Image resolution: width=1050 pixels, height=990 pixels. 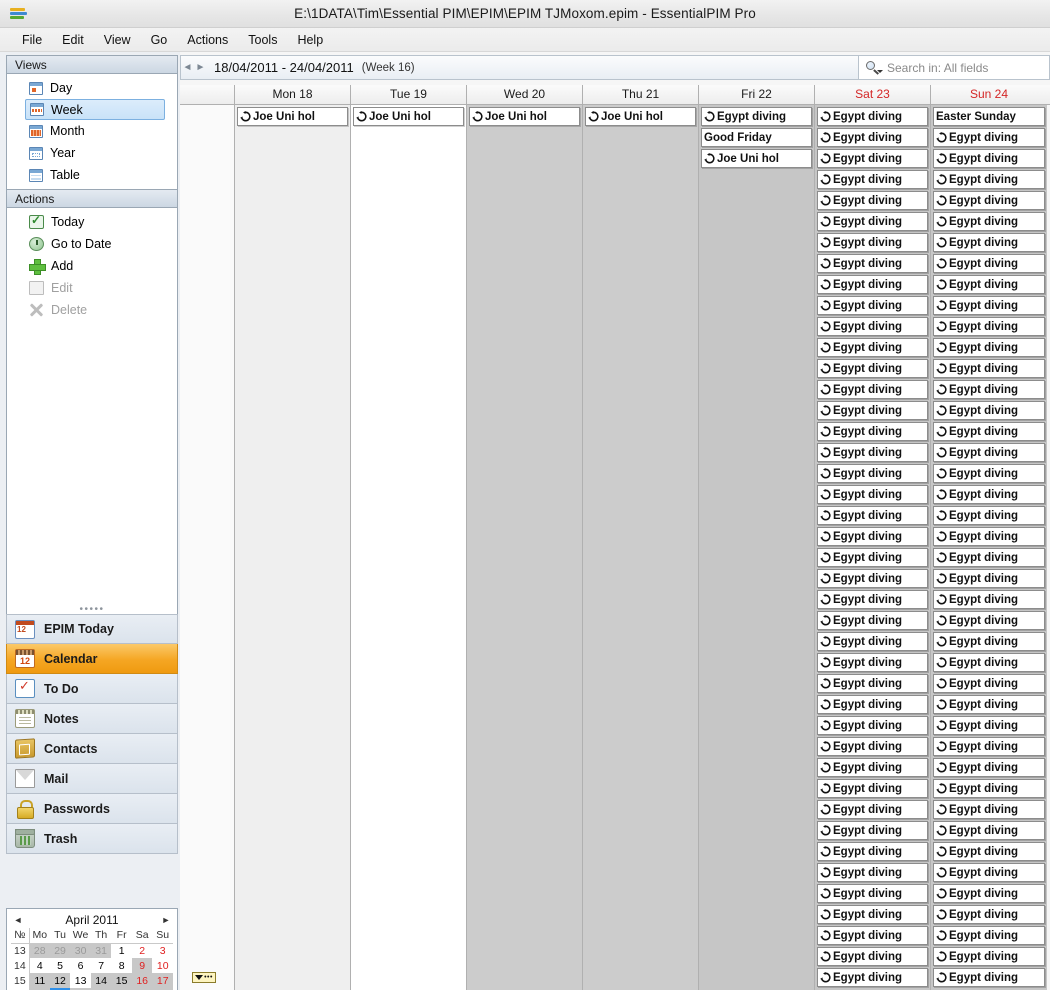 What do you see at coordinates (60, 965) in the screenshot?
I see `mini-calendar-day-cell: 5` at bounding box center [60, 965].